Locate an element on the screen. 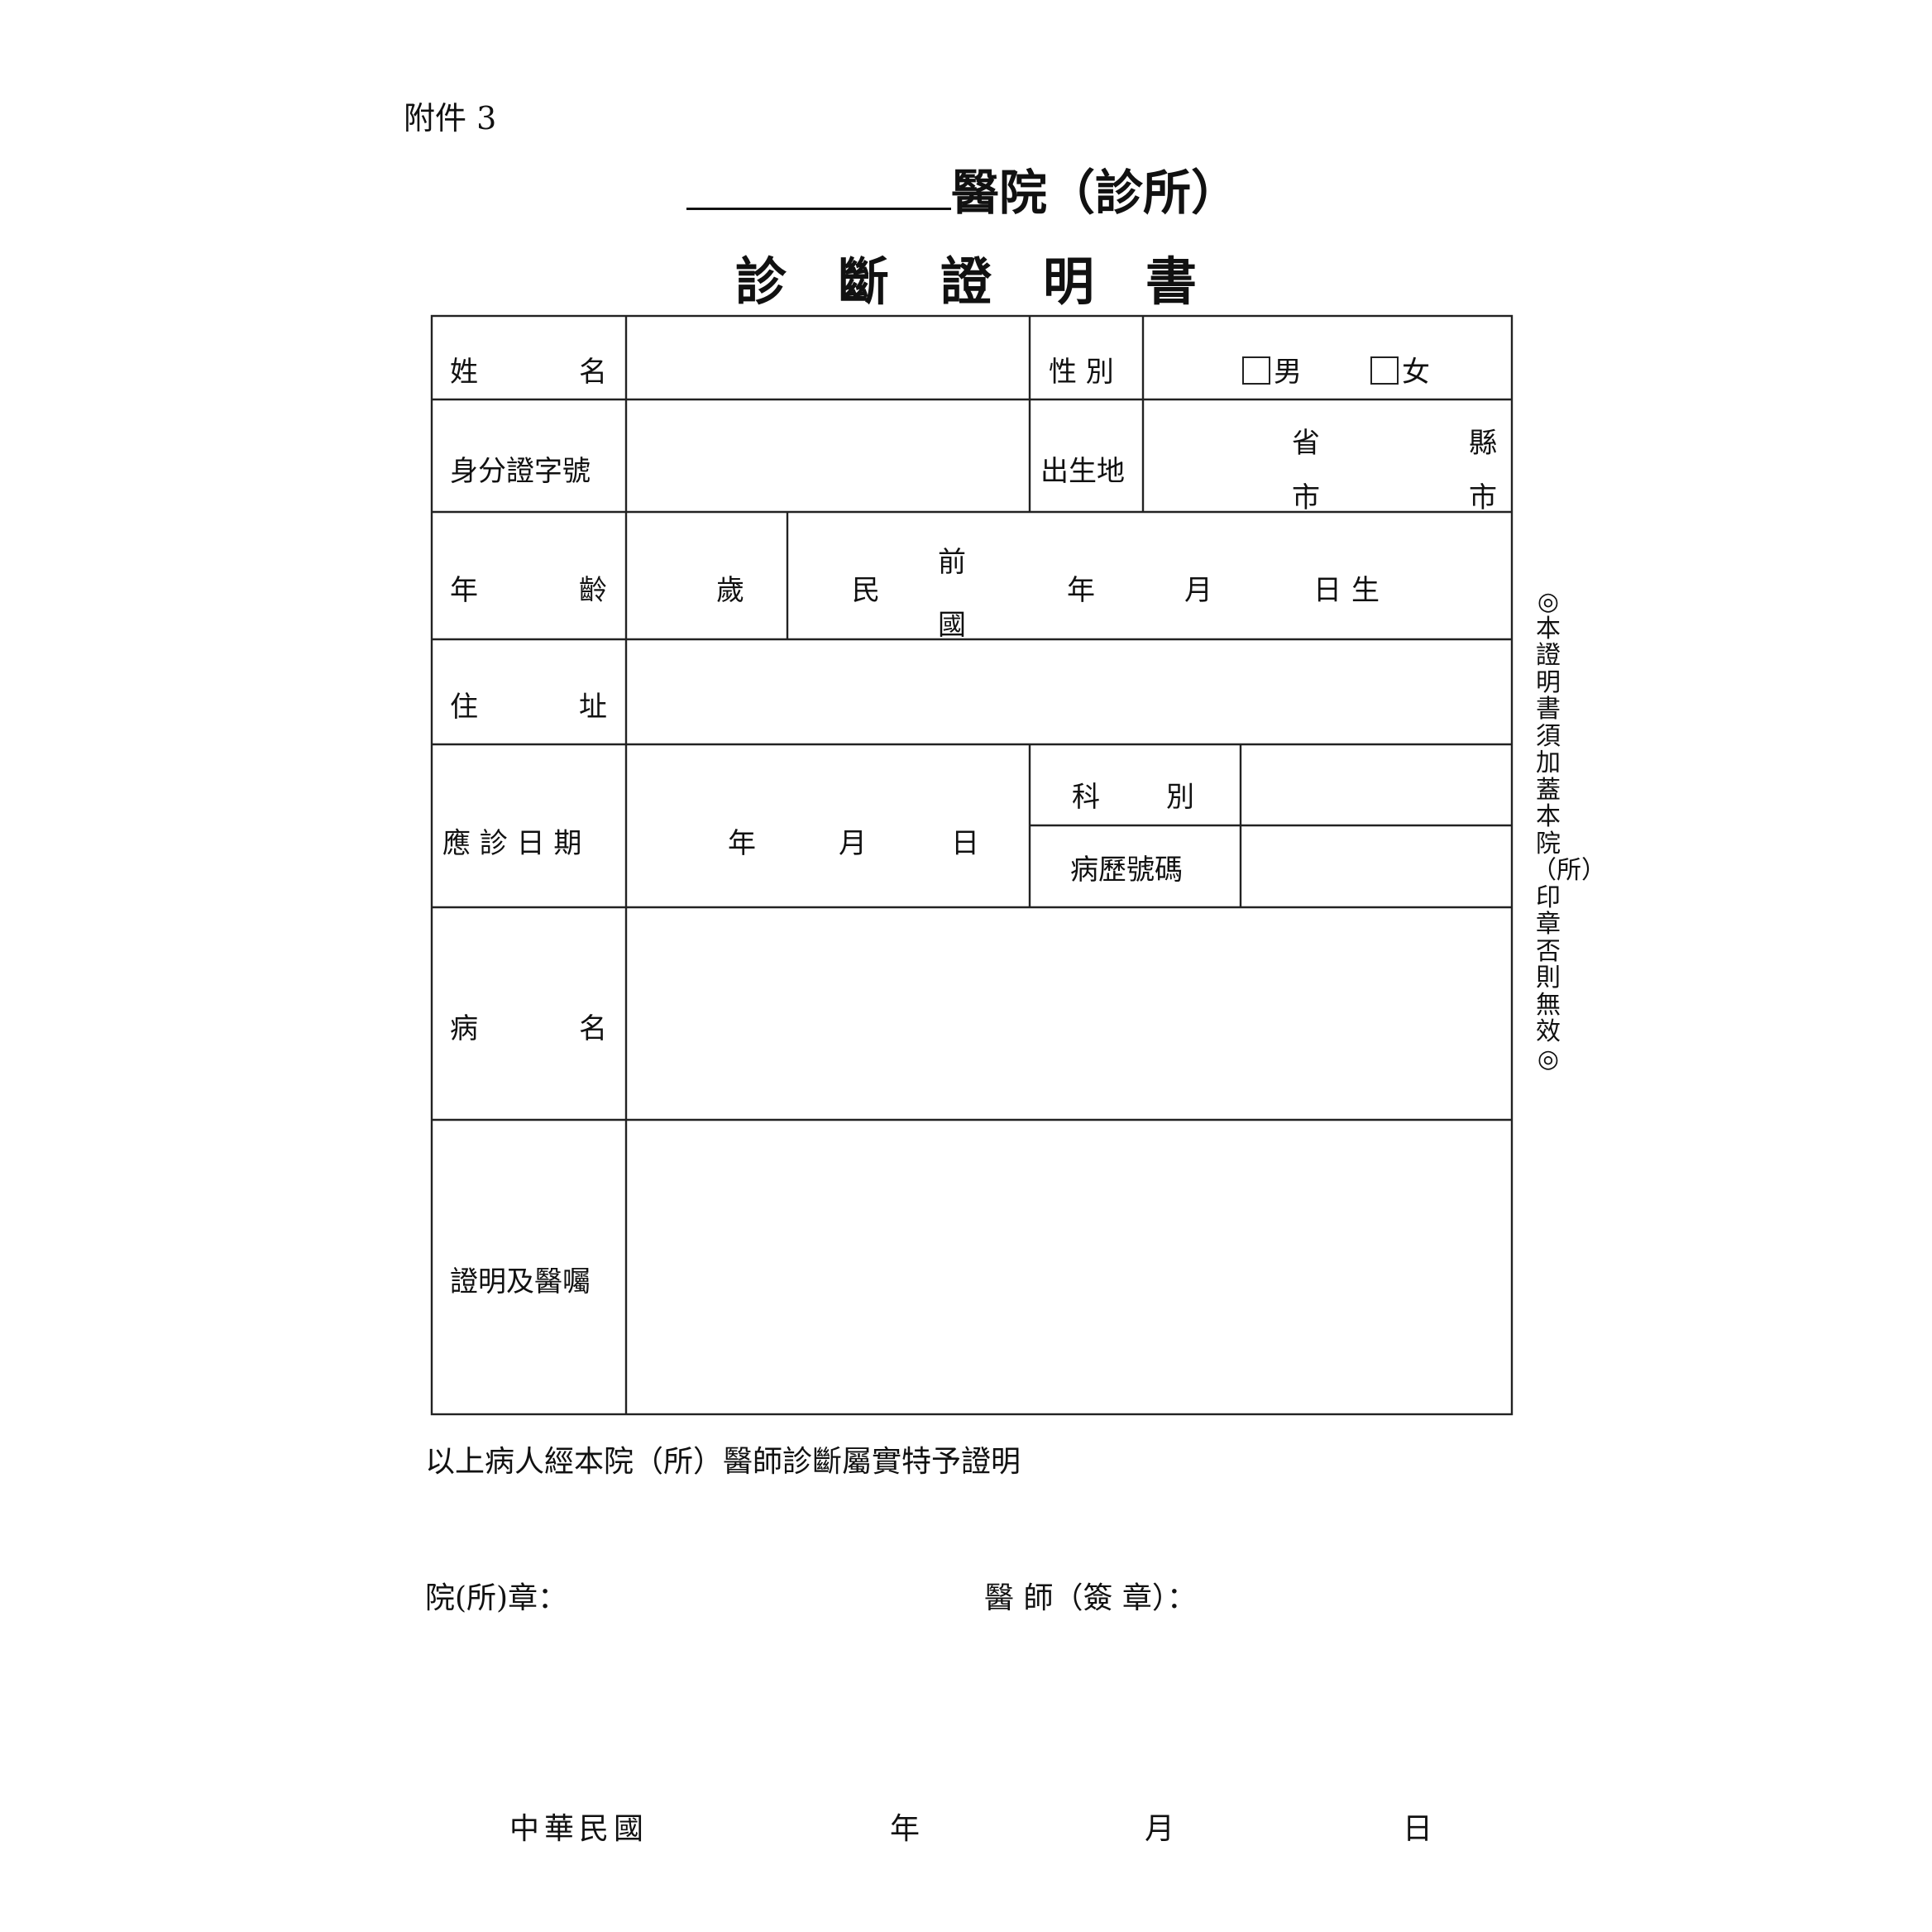 This screenshot has width=1932, height=1932. disease-label-a: 病 is located at coordinates (464, 1028).